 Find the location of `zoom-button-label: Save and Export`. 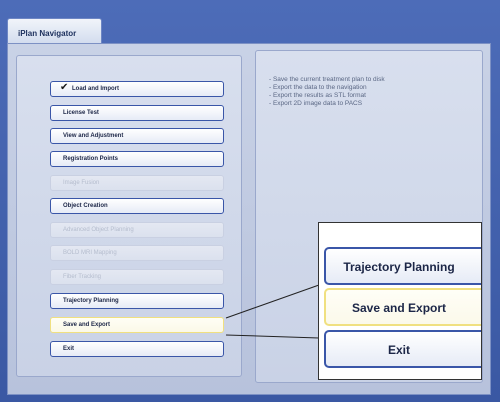

zoom-button-label: Save and Export is located at coordinates (399, 308).